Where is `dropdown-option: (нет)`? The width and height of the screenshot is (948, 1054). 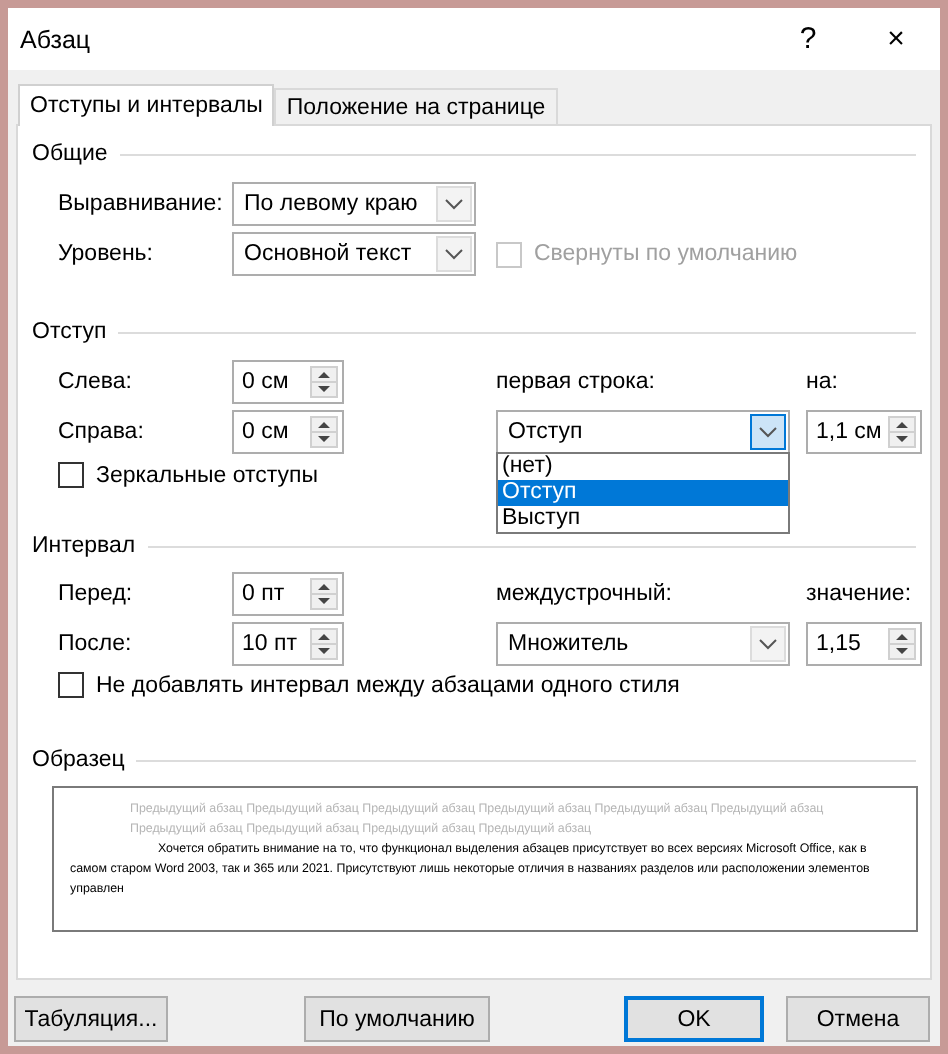
dropdown-option: (нет) is located at coordinates (643, 467).